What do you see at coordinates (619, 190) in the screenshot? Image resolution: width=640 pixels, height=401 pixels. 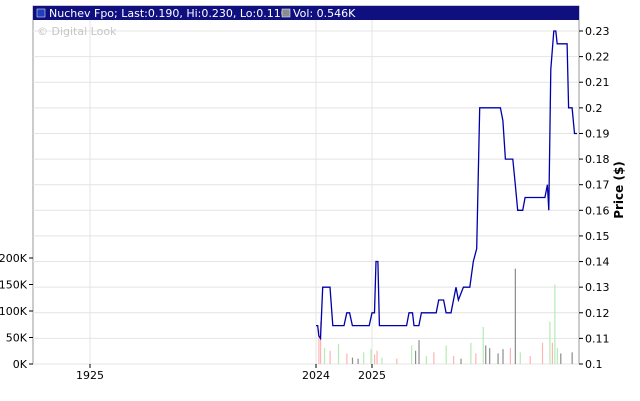 I see `y-axis-title: Price ($)` at bounding box center [619, 190].